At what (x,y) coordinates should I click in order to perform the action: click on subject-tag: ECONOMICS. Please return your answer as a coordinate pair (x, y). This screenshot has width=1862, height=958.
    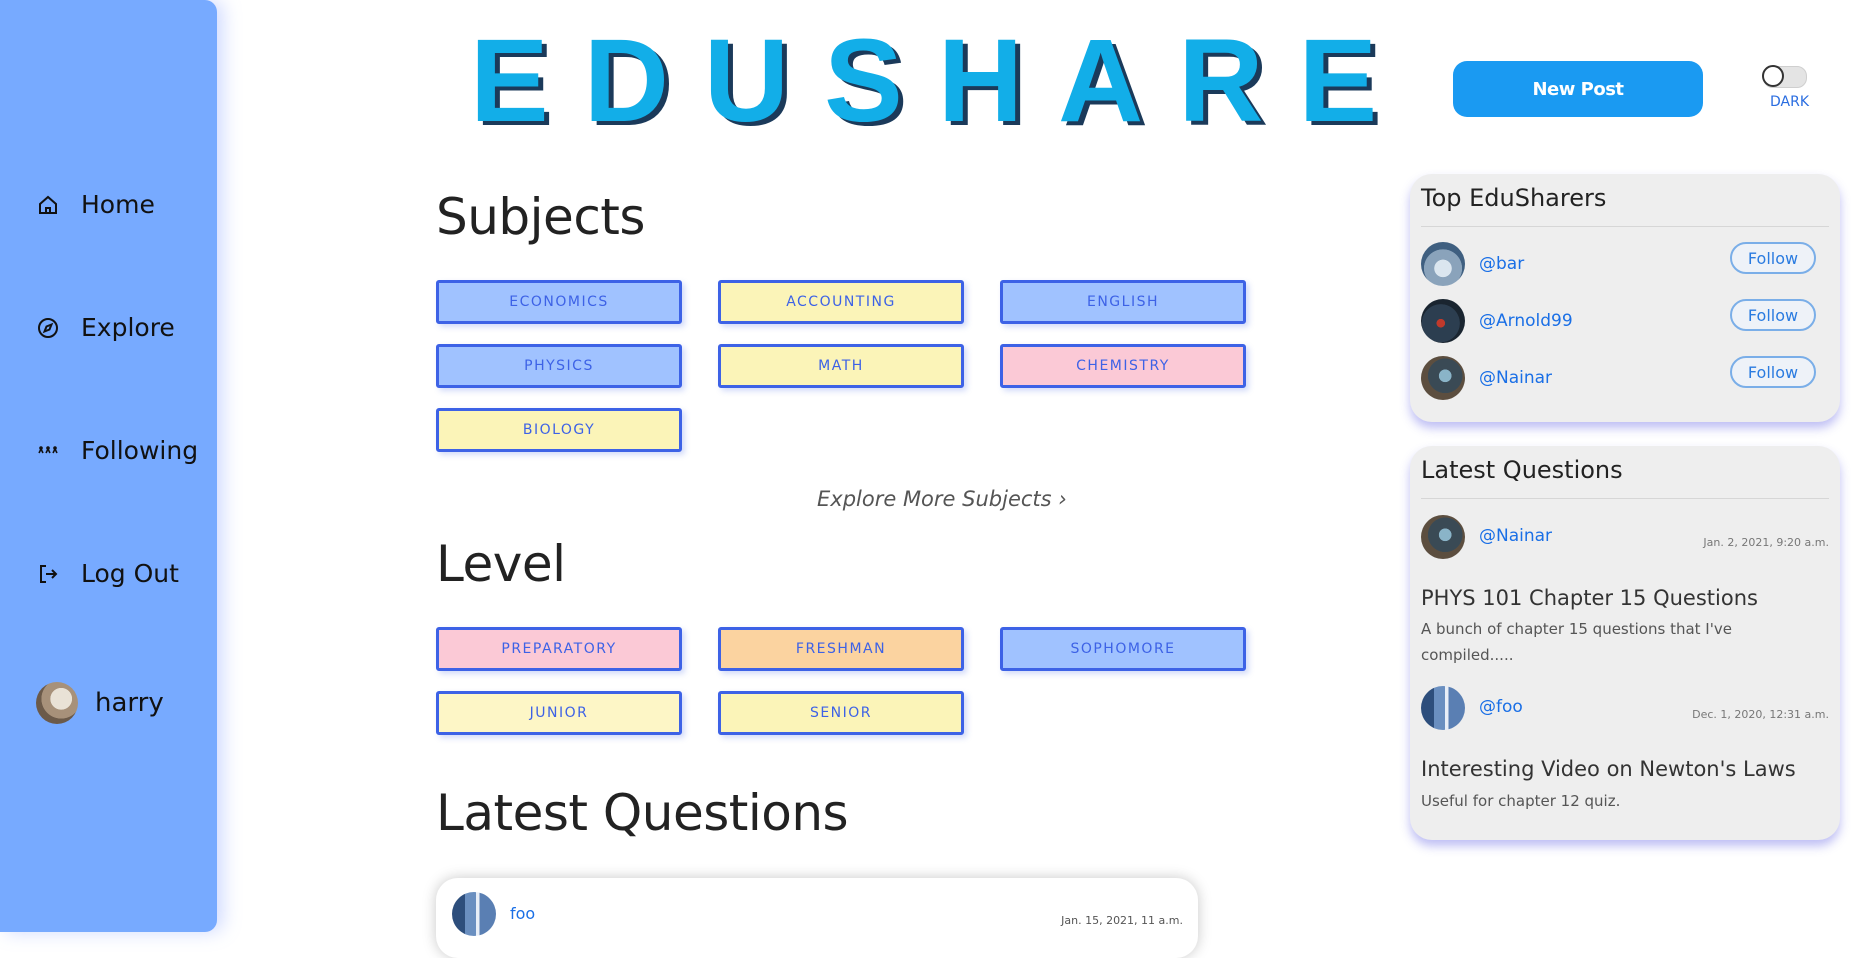
    Looking at the image, I should click on (559, 302).